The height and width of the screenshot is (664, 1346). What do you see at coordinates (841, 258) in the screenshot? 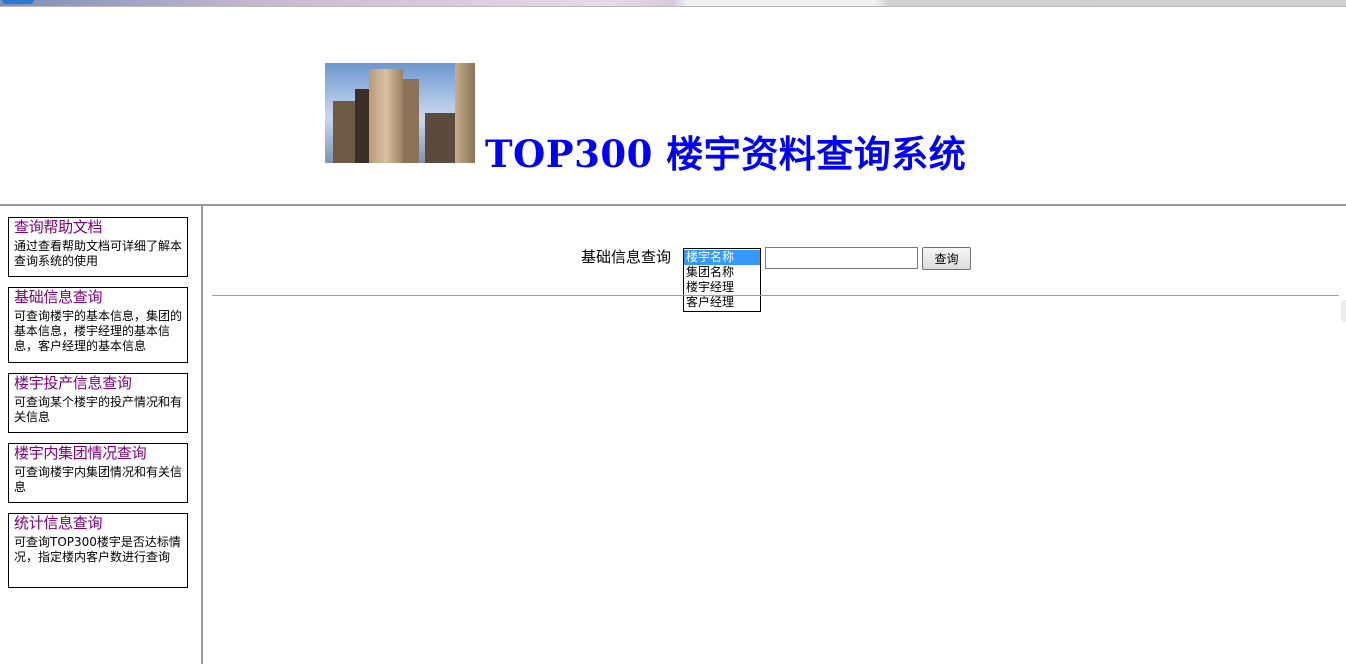
I see `search-input` at bounding box center [841, 258].